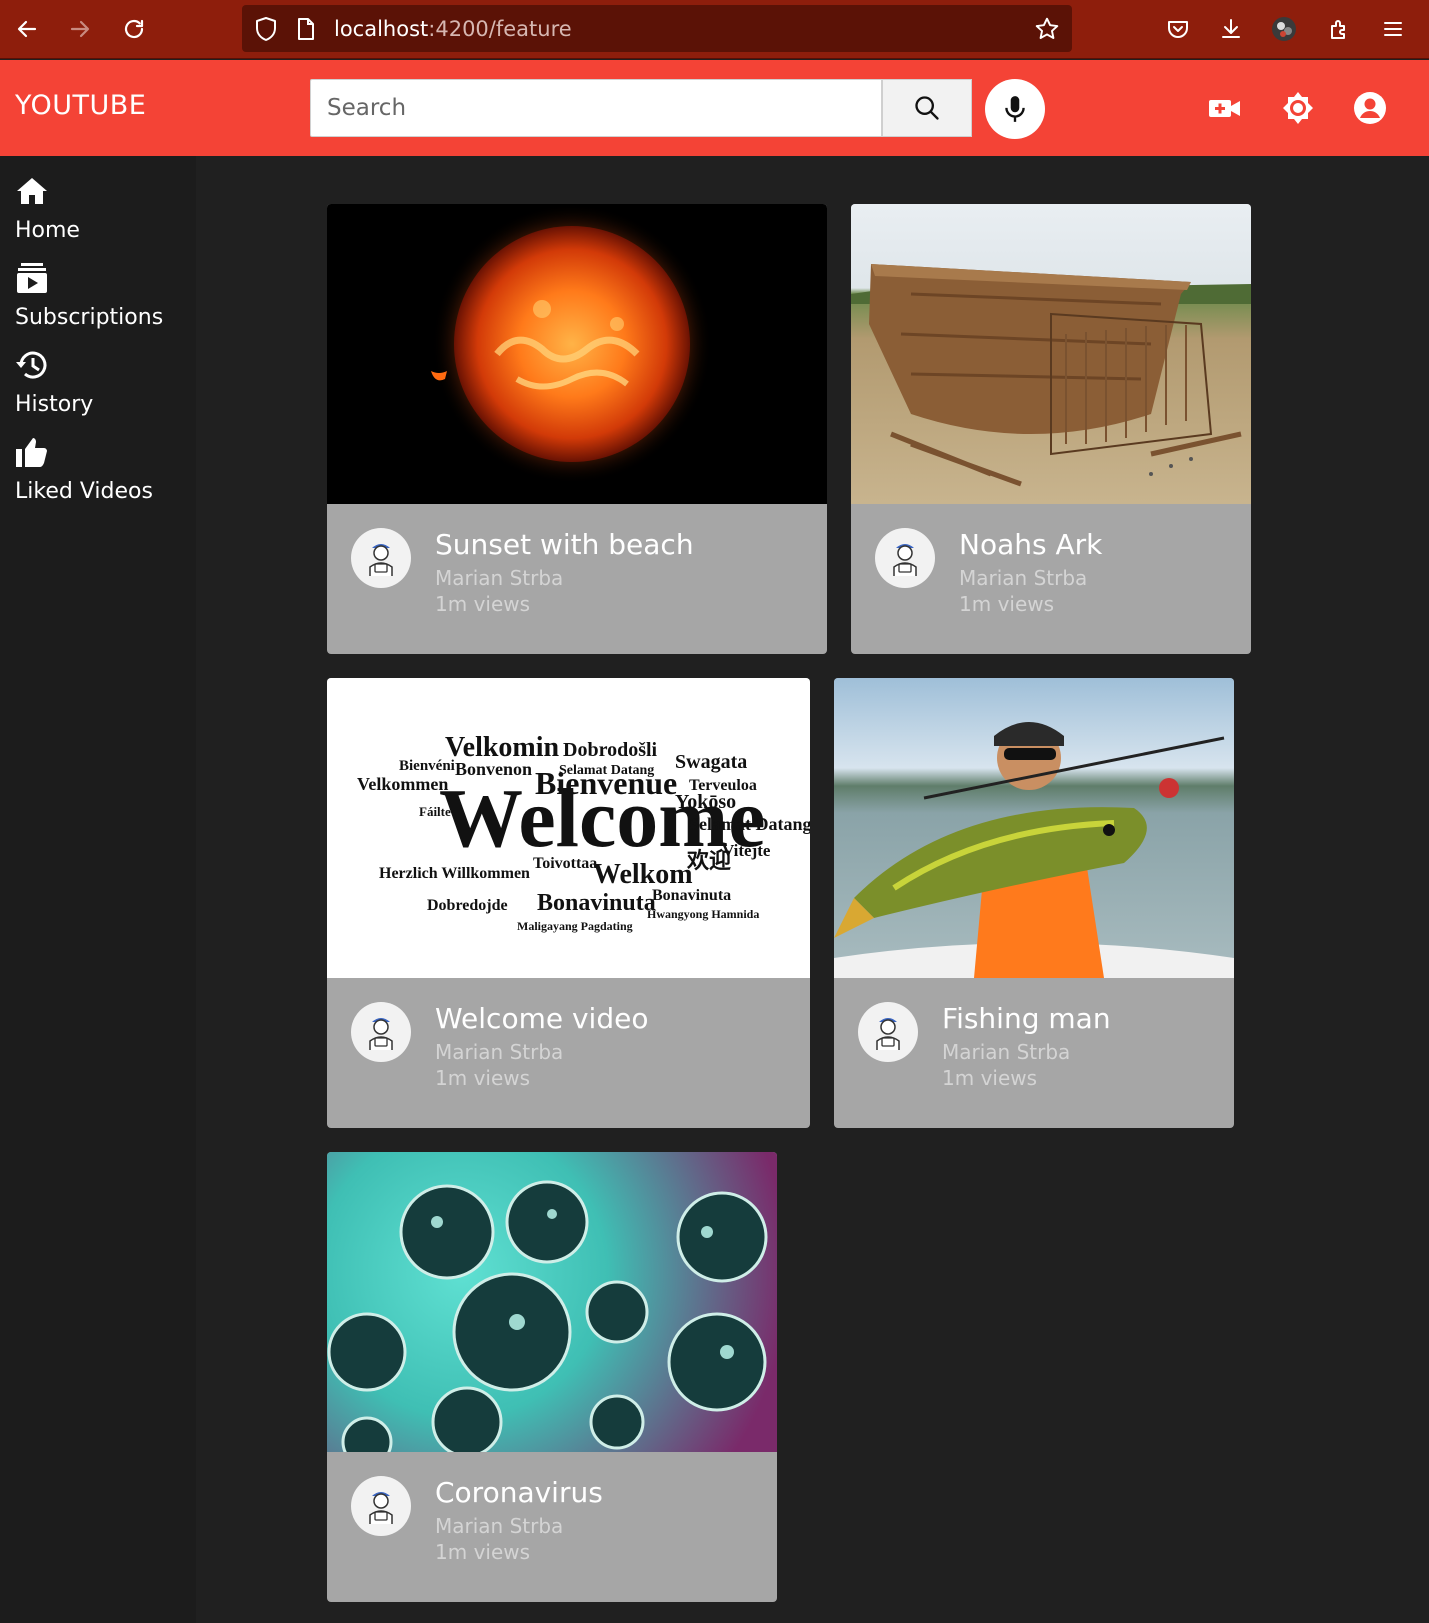  What do you see at coordinates (89, 317) in the screenshot?
I see `sidebar-item-label: Subscriptions` at bounding box center [89, 317].